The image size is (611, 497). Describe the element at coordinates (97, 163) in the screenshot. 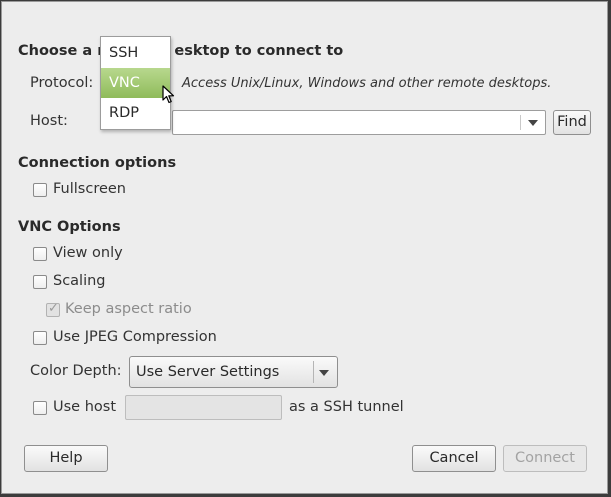

I see `connection-options-heading: Connection options` at that location.